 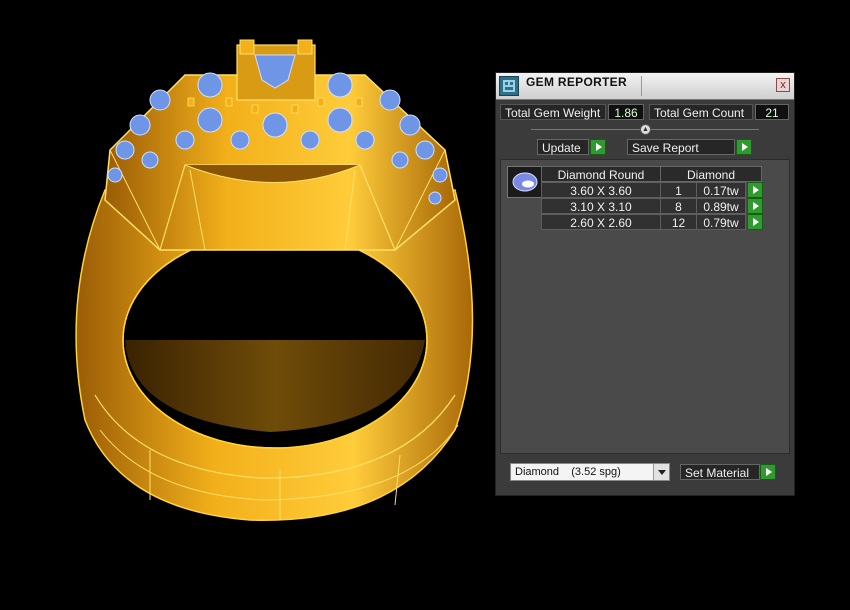 What do you see at coordinates (601, 222) in the screenshot?
I see `row-3-size: 2.60 X 2.60` at bounding box center [601, 222].